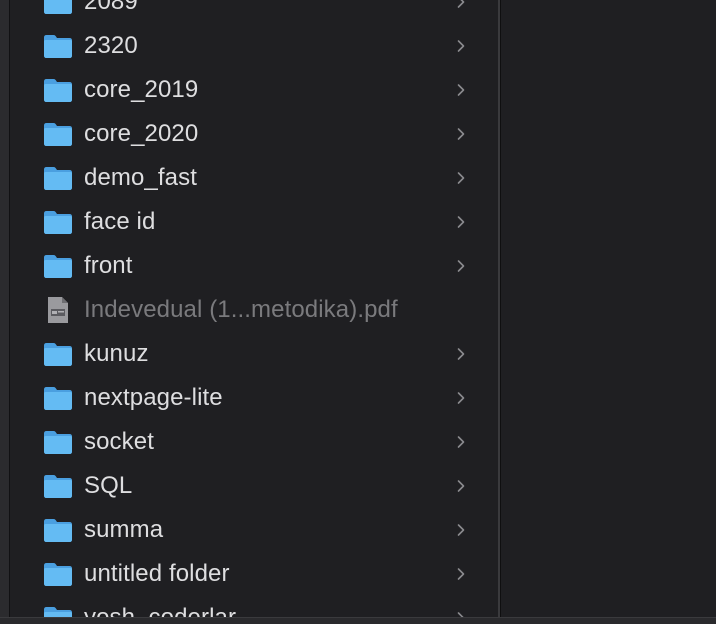  Describe the element at coordinates (153, 397) in the screenshot. I see `list-item-label: nextpage-lite` at that location.